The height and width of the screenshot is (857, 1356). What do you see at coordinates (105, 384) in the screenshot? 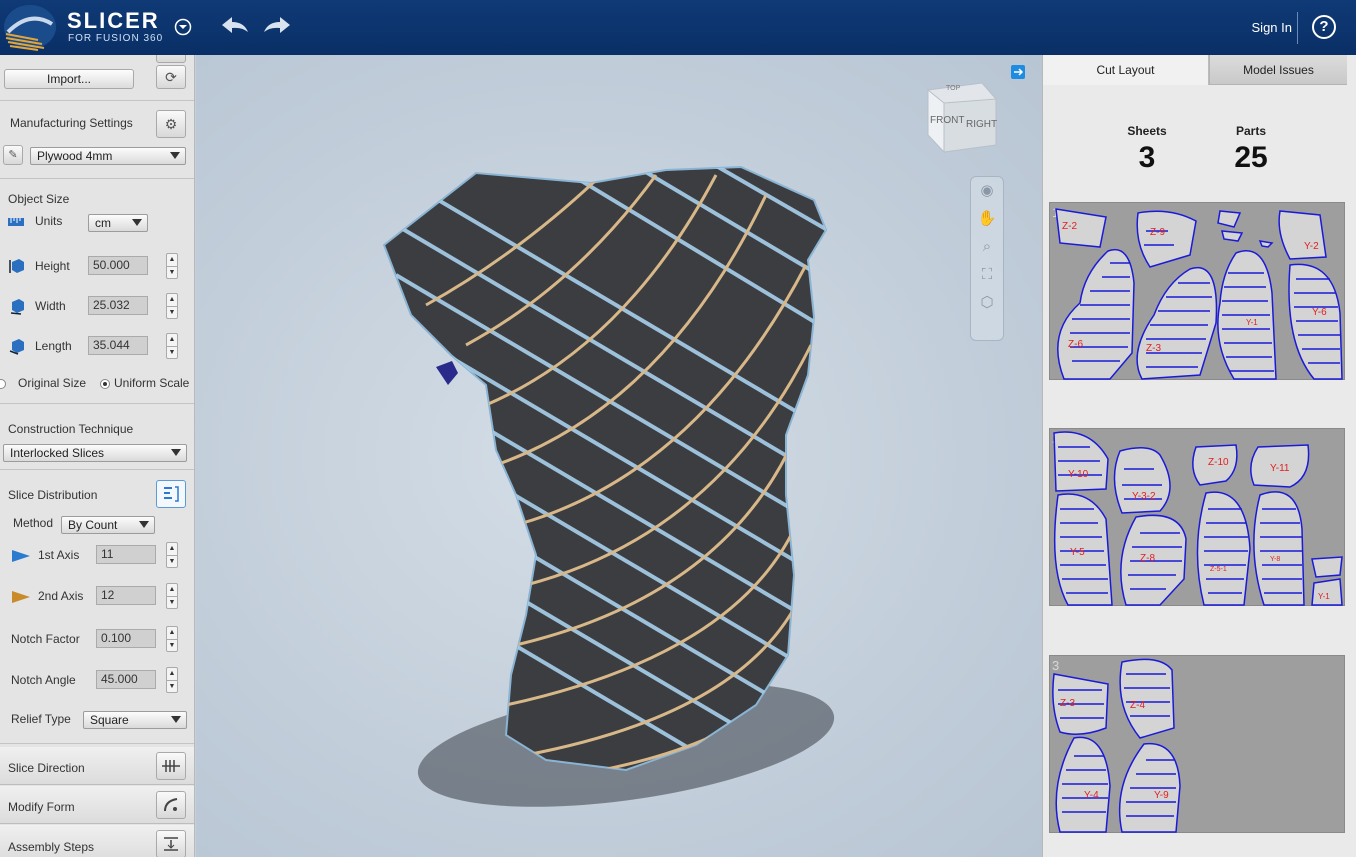
I see `uniform-scale-radio` at bounding box center [105, 384].